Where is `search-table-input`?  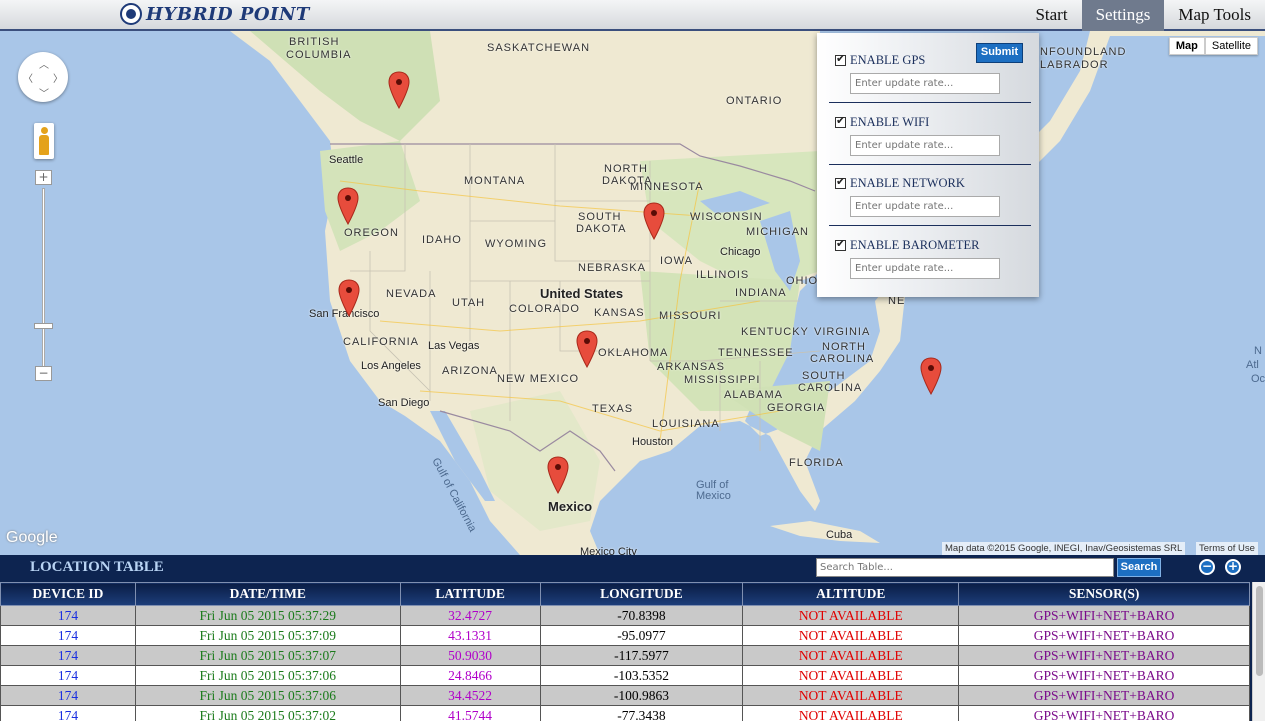
search-table-input is located at coordinates (965, 567).